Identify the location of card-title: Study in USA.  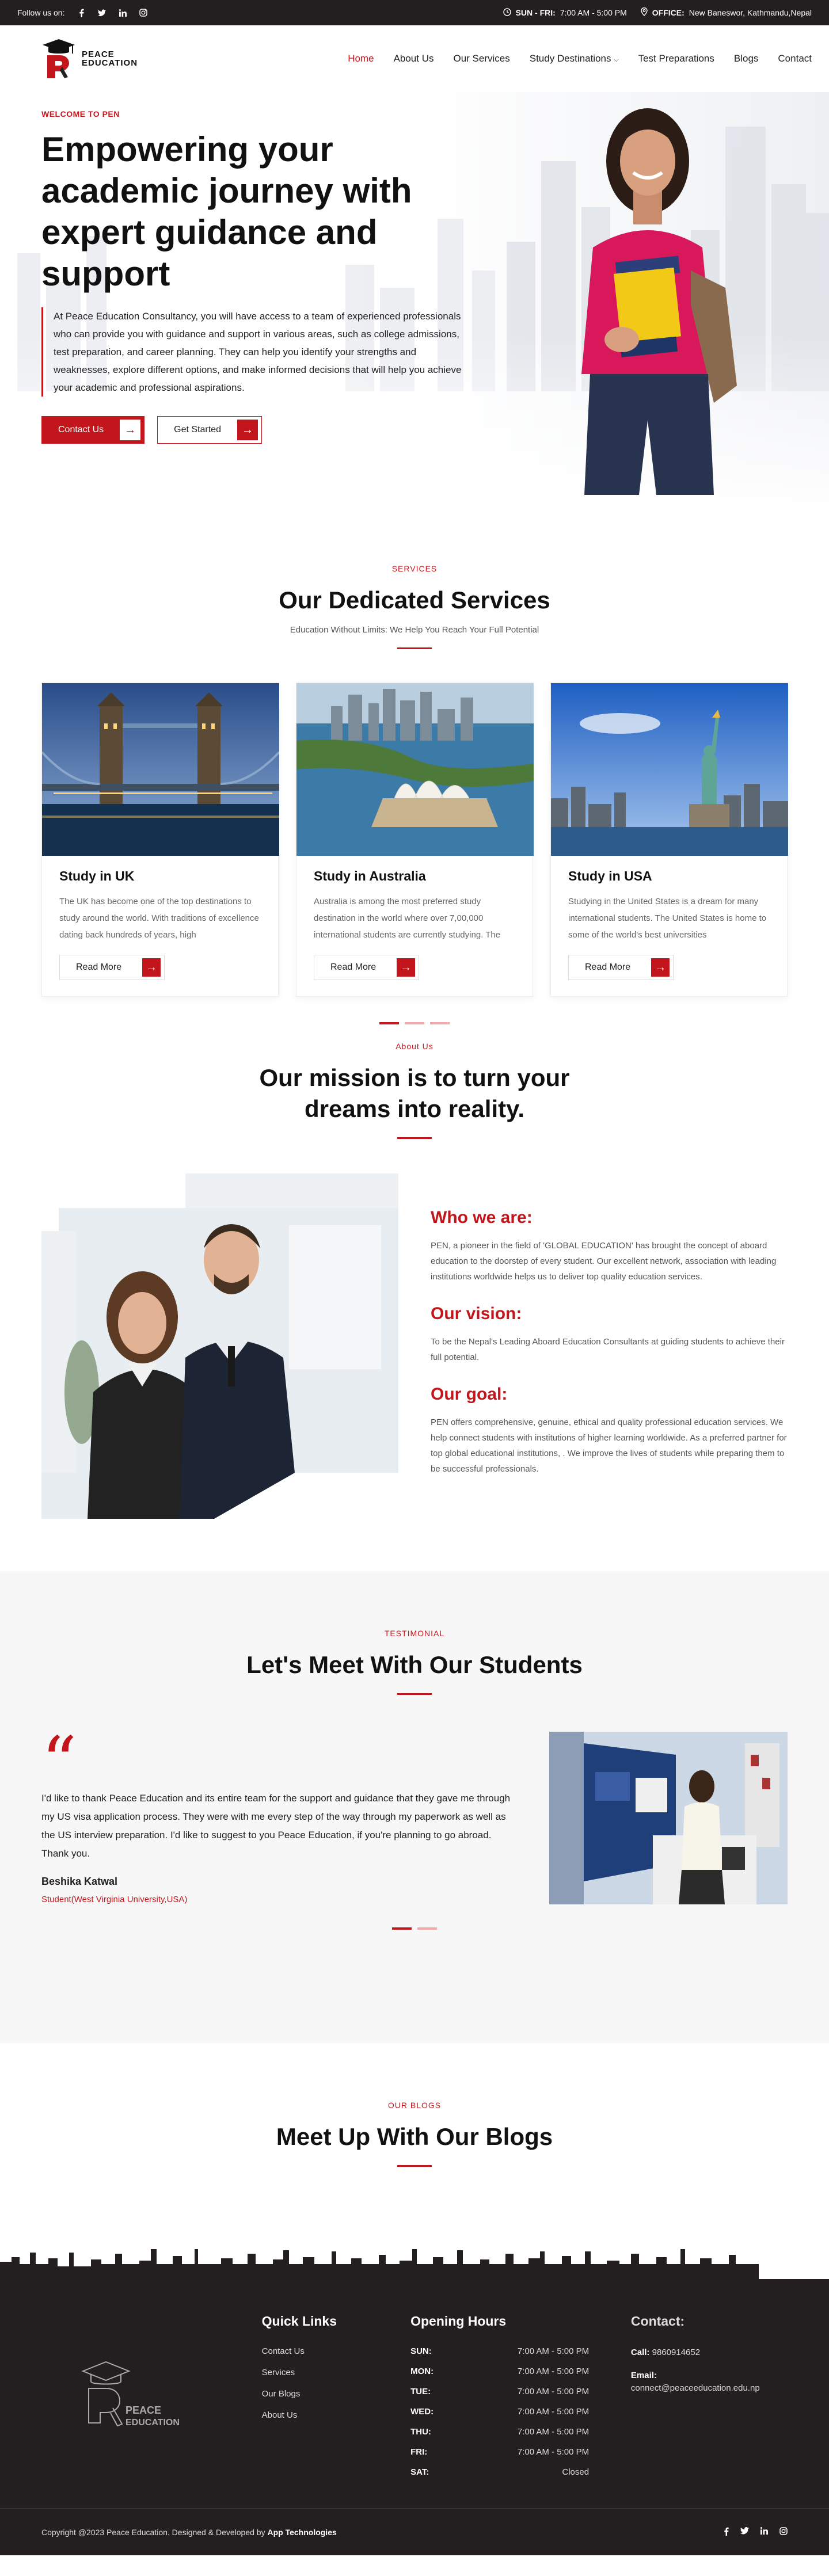
(610, 876).